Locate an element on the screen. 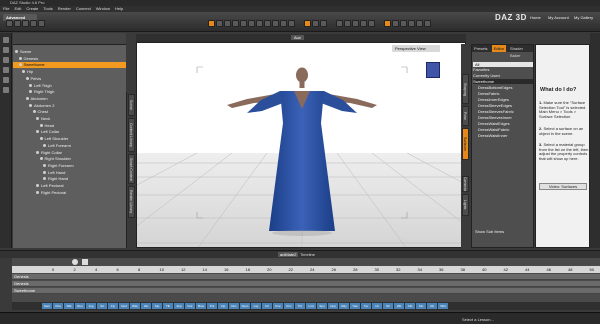  scene-node: Chest is located at coordinates (69, 112).